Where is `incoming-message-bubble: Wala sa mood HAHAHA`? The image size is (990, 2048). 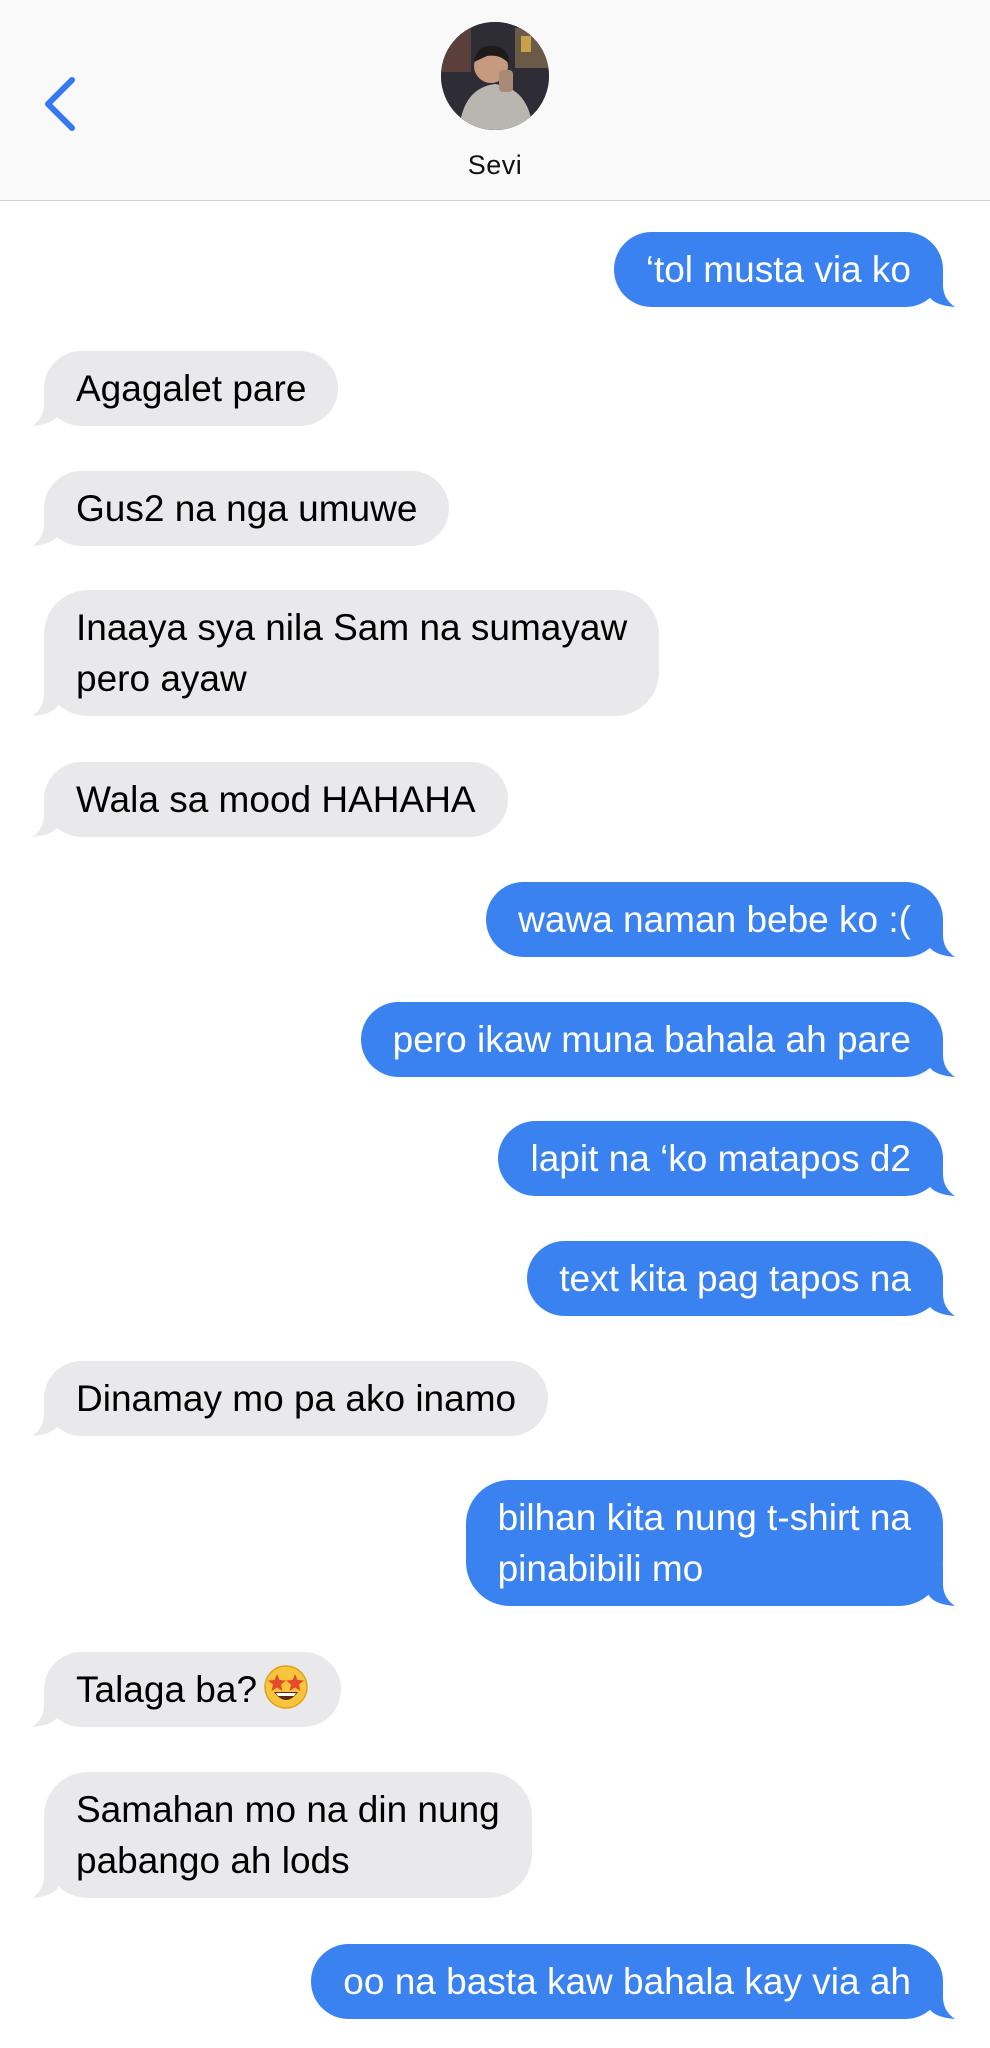 incoming-message-bubble: Wala sa mood HAHAHA is located at coordinates (270, 799).